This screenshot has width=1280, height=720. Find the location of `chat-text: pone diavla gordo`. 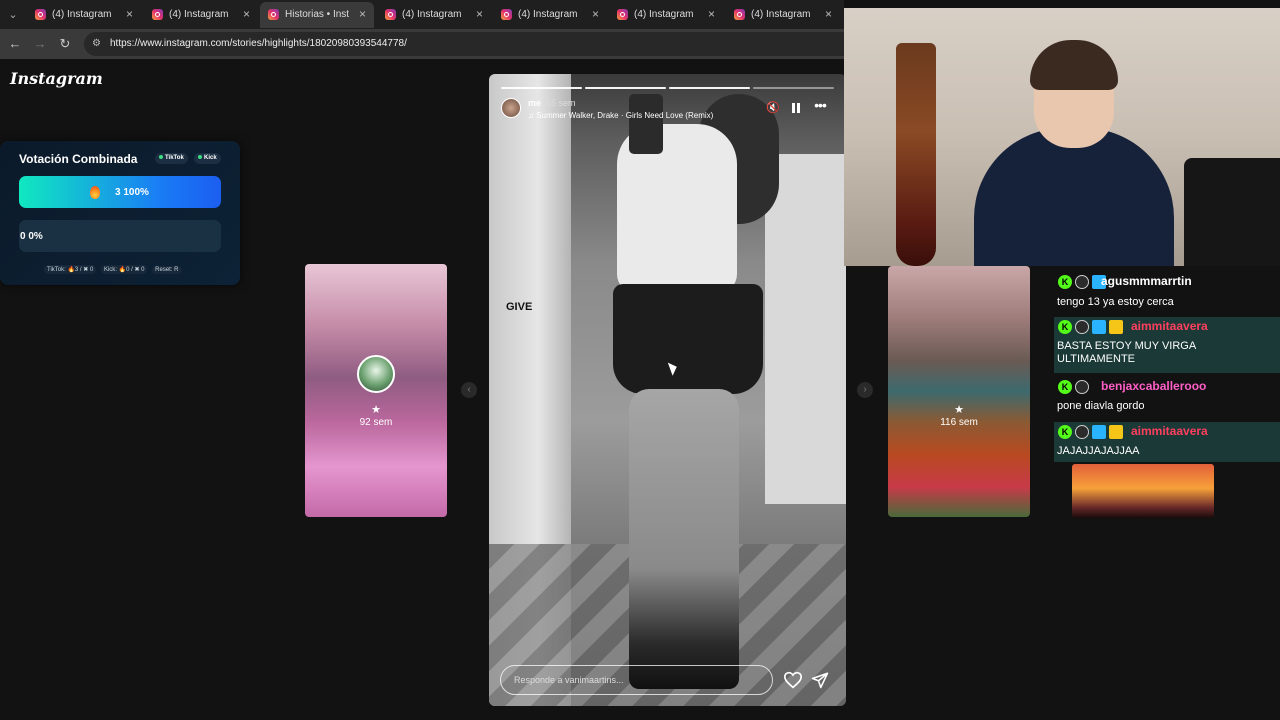

chat-text: pone diavla gordo is located at coordinates (1101, 406).